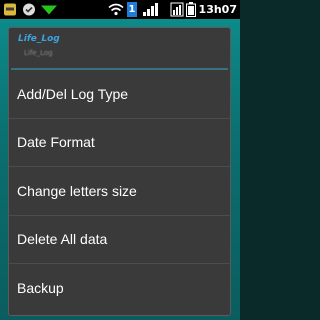  I want to click on battery-icon, so click(191, 9).